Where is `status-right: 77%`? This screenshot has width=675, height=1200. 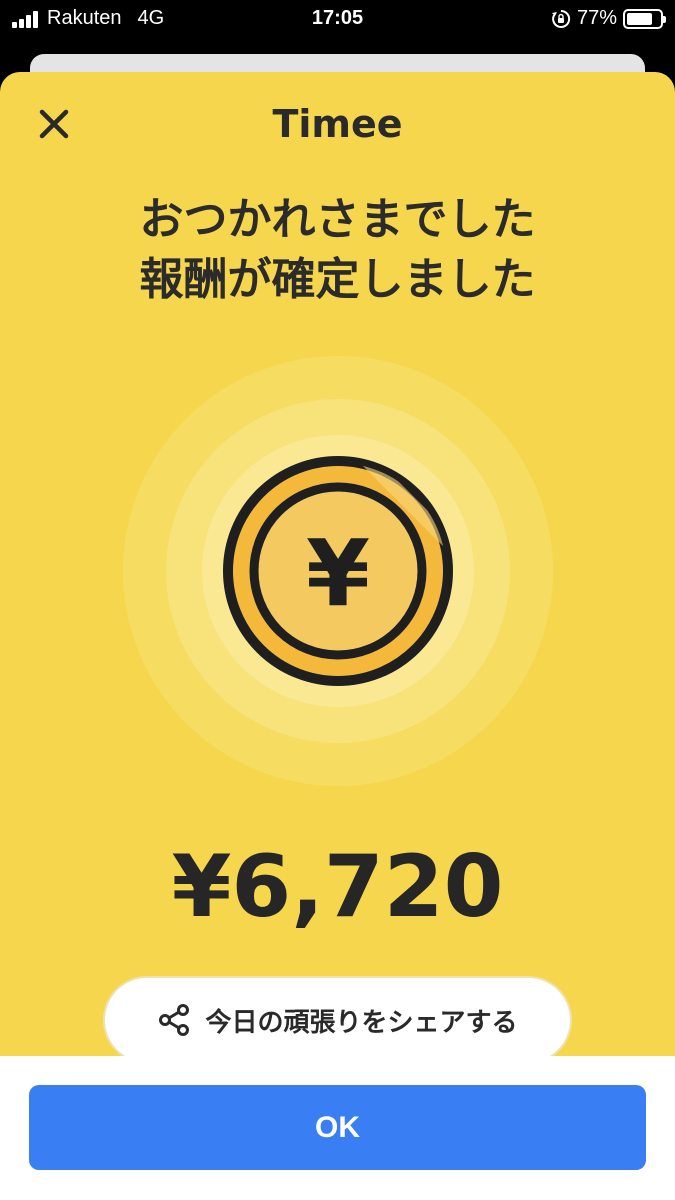
status-right: 77% is located at coordinates (608, 18).